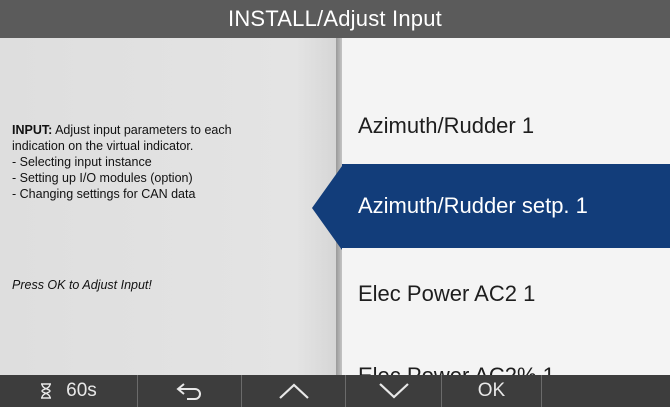 The height and width of the screenshot is (407, 670). Describe the element at coordinates (102, 178) in the screenshot. I see `help-bullet-2: - Setting up I/O modules (option)` at that location.